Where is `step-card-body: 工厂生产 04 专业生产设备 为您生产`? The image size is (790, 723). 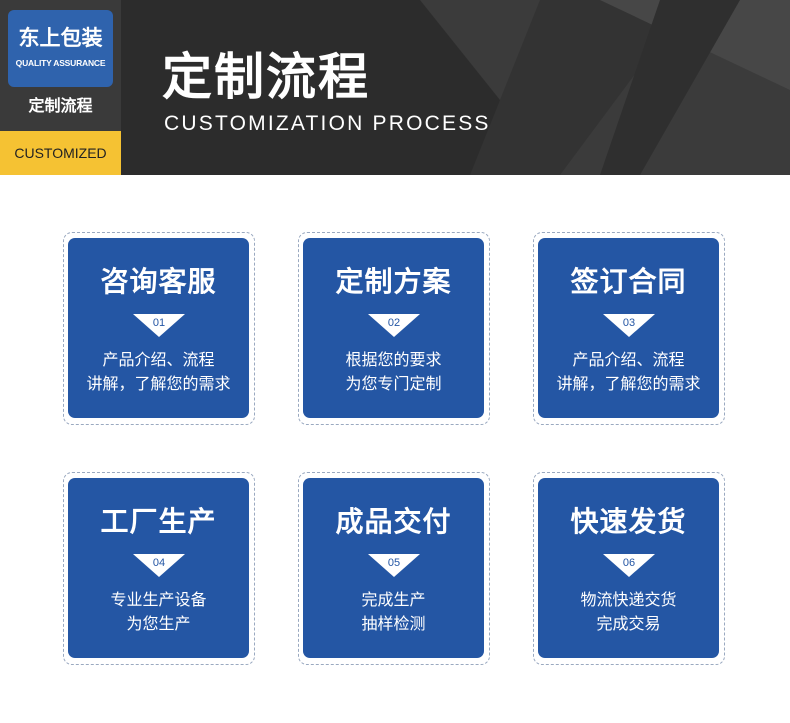
step-card-body: 工厂生产 04 专业生产设备 为您生产 is located at coordinates (158, 568).